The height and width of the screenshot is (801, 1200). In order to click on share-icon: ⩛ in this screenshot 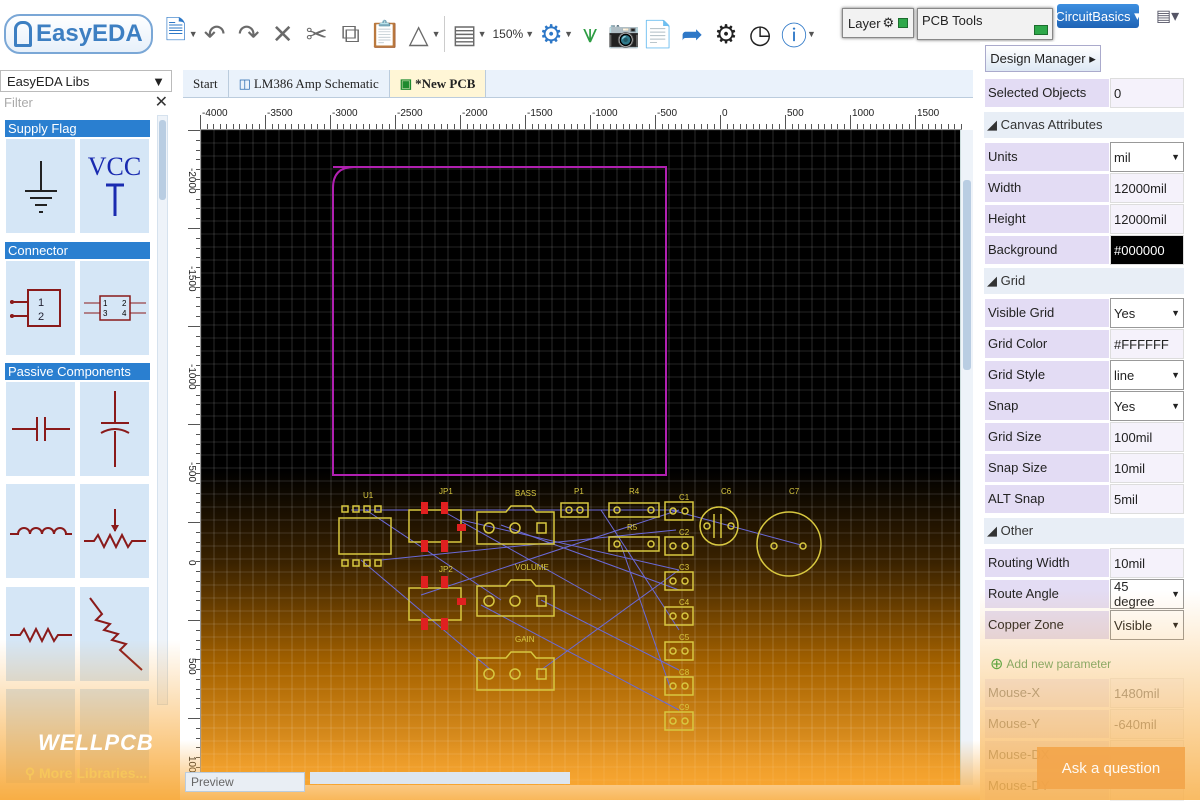, I will do `click(590, 34)`.